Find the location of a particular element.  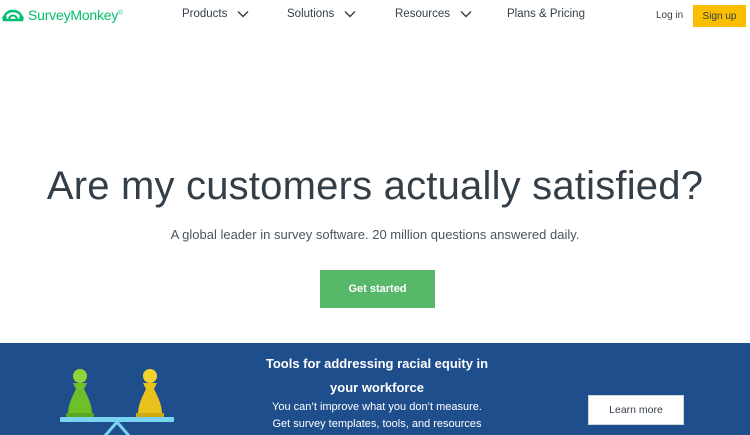

nav-resources-label: Resources is located at coordinates (422, 14).